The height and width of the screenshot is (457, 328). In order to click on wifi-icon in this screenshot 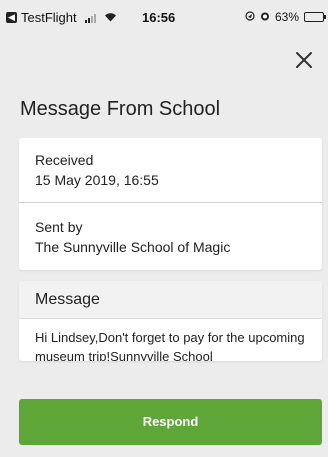, I will do `click(110, 18)`.